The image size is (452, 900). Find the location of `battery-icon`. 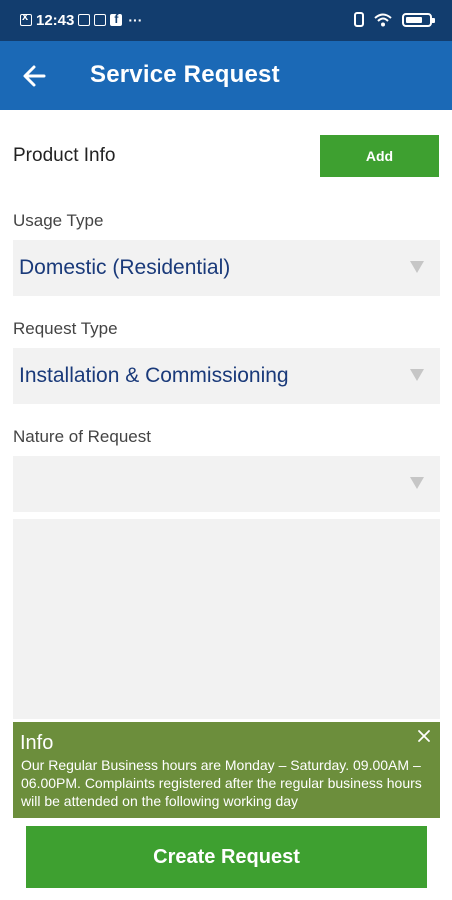

battery-icon is located at coordinates (418, 19).